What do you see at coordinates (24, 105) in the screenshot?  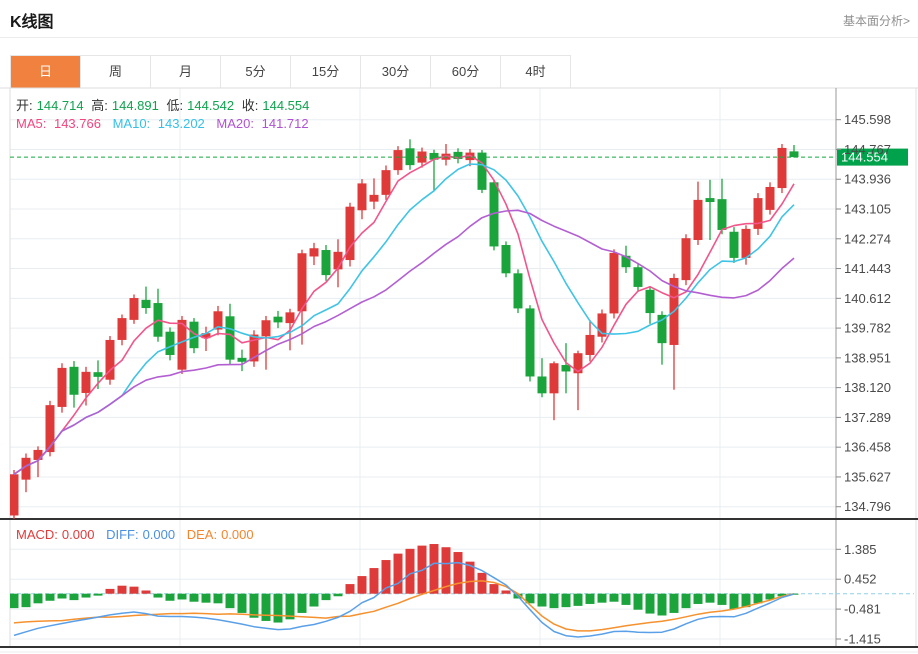 I see `open-label: 开:` at bounding box center [24, 105].